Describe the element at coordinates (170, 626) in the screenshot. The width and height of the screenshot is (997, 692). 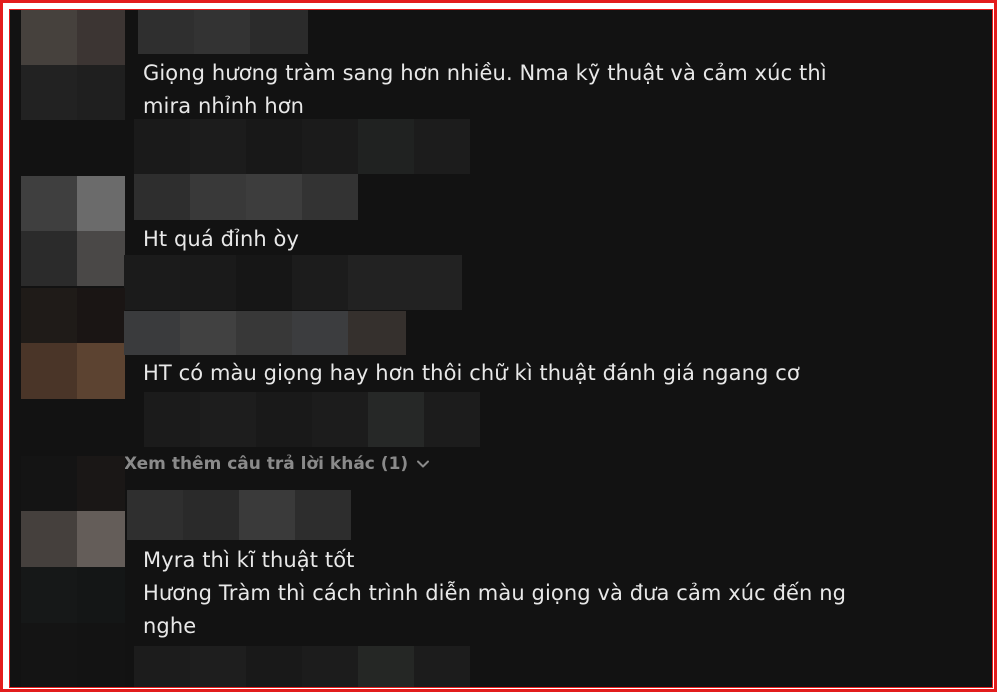
I see `comment-line: nghe` at that location.